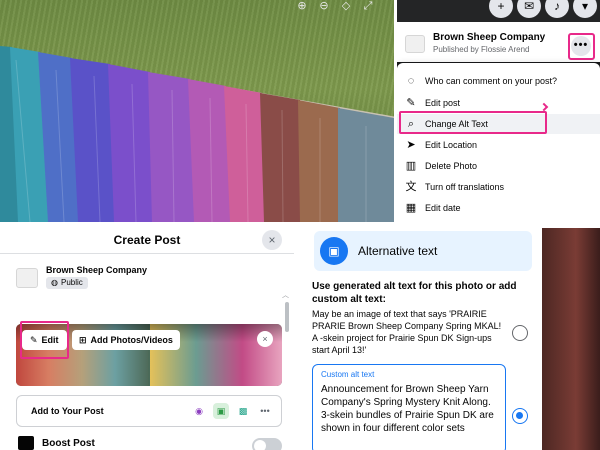 This screenshot has width=600, height=450. Describe the element at coordinates (451, 166) in the screenshot. I see `menu-item-label: Delete Photo` at that location.